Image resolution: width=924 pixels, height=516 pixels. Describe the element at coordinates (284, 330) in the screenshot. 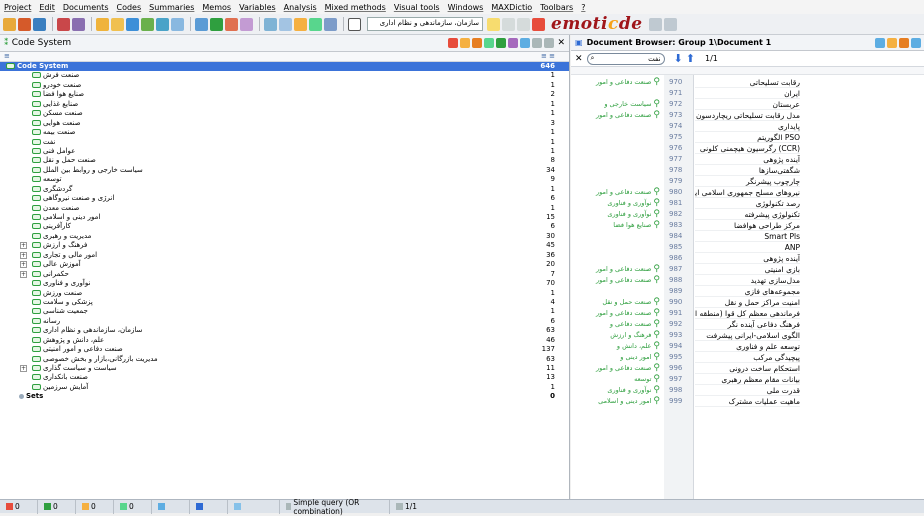

I see `code-item: سازمان، سازماندهی و نظام اداری 63` at that location.